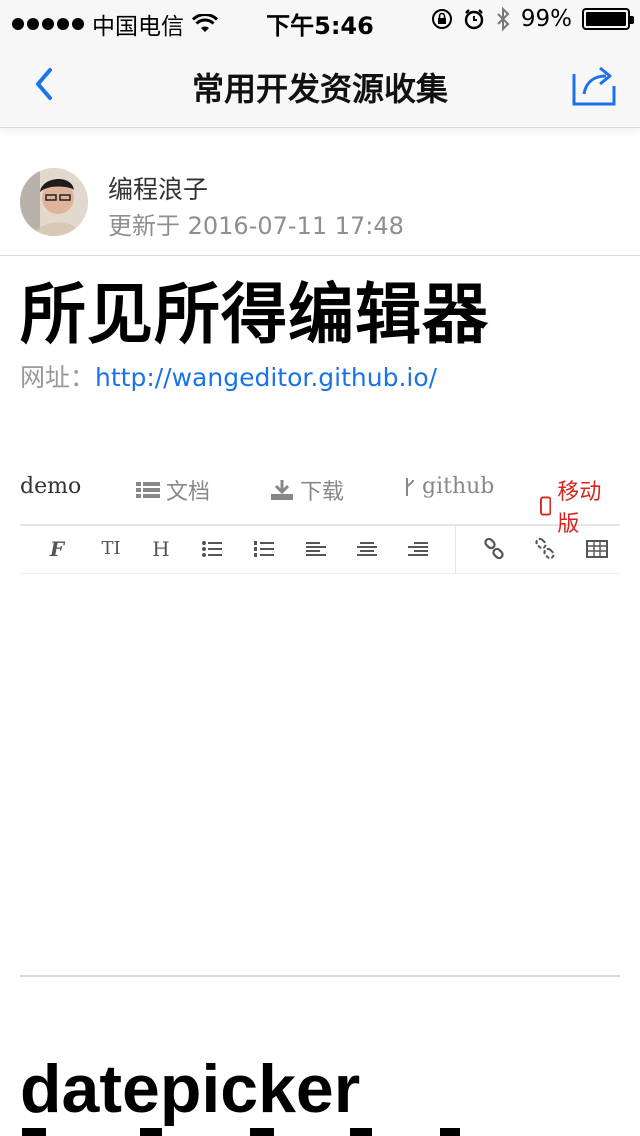 This screenshot has width=640, height=1136. What do you see at coordinates (111, 548) in the screenshot?
I see `font-size-tool-icon: TI` at bounding box center [111, 548].